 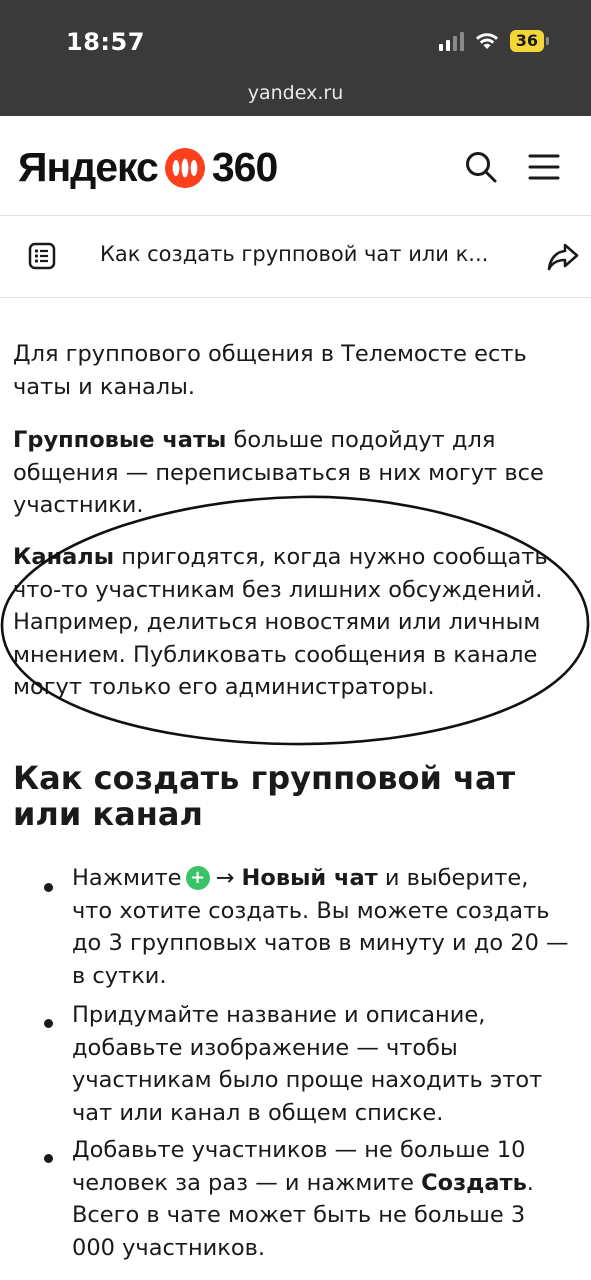 I want to click on site-header: Яндекс 360, so click(x=295, y=166).